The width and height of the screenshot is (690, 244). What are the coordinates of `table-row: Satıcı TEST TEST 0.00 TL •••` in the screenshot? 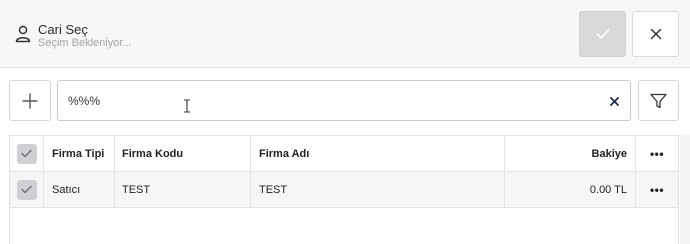 It's located at (344, 190).